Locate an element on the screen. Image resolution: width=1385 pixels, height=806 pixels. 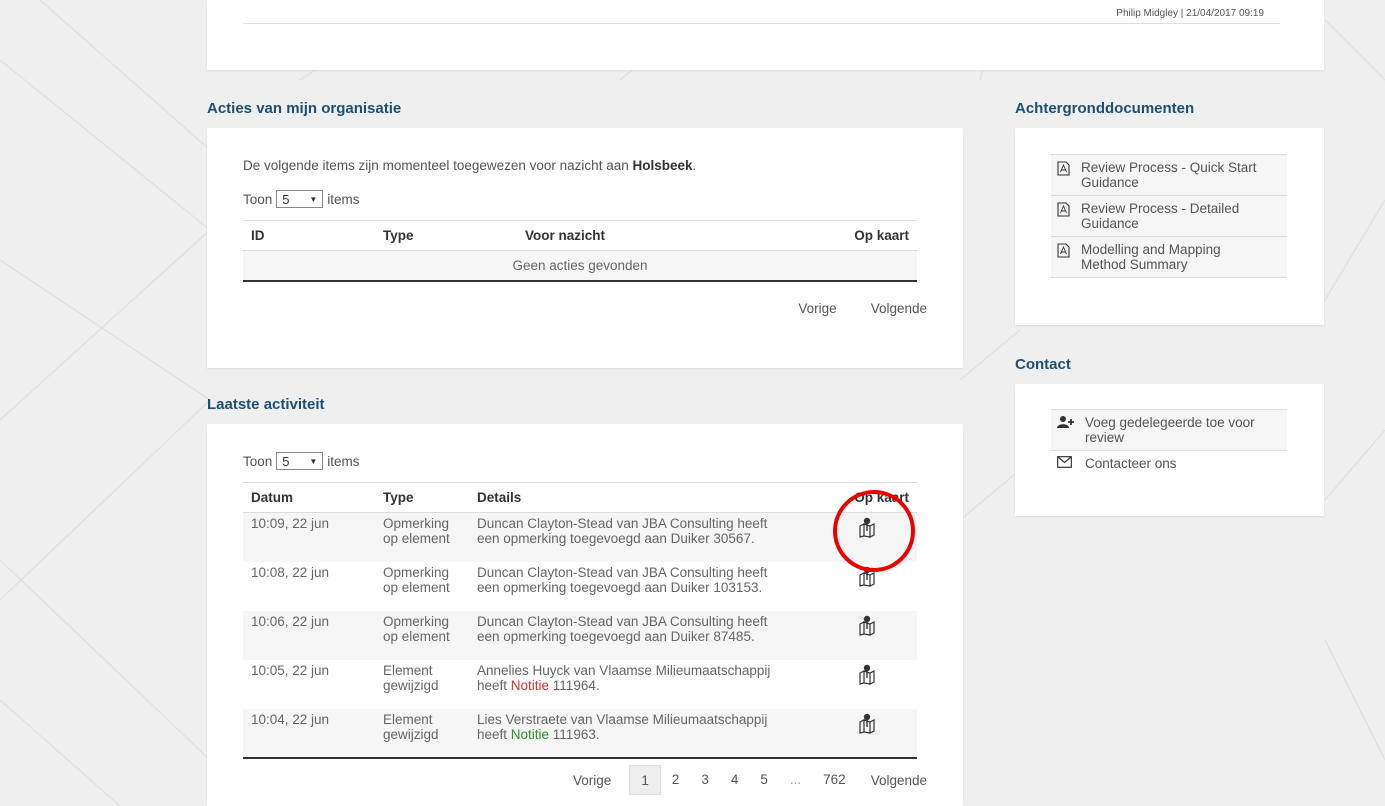
envelope-icon is located at coordinates (1066, 463).